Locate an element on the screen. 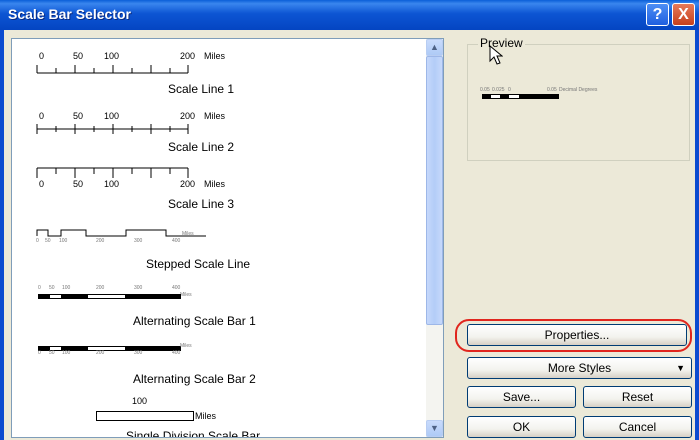  list-item-label: Scale Line 3 is located at coordinates (201, 204).